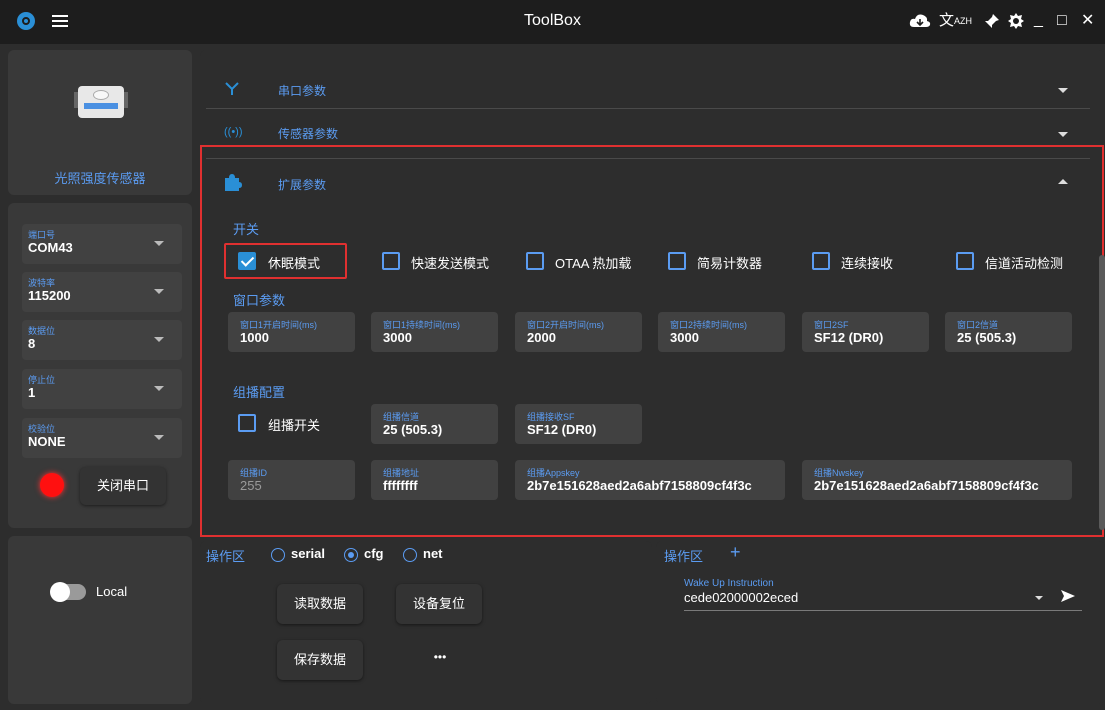  What do you see at coordinates (294, 263) in the screenshot?
I see `sleep-mode-label: 休眠模式` at bounding box center [294, 263].